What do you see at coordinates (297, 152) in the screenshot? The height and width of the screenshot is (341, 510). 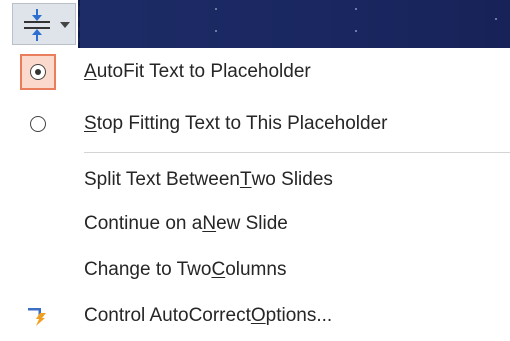 I see `menu-divider` at bounding box center [297, 152].